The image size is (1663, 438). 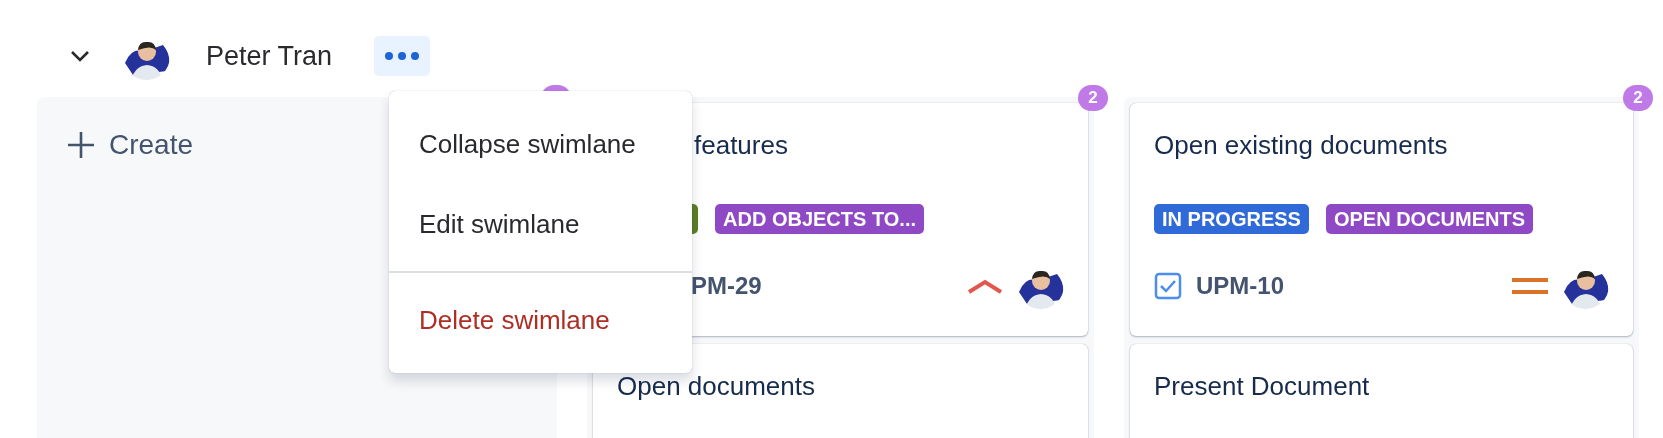 I want to click on issue-card: Open documents, so click(x=840, y=391).